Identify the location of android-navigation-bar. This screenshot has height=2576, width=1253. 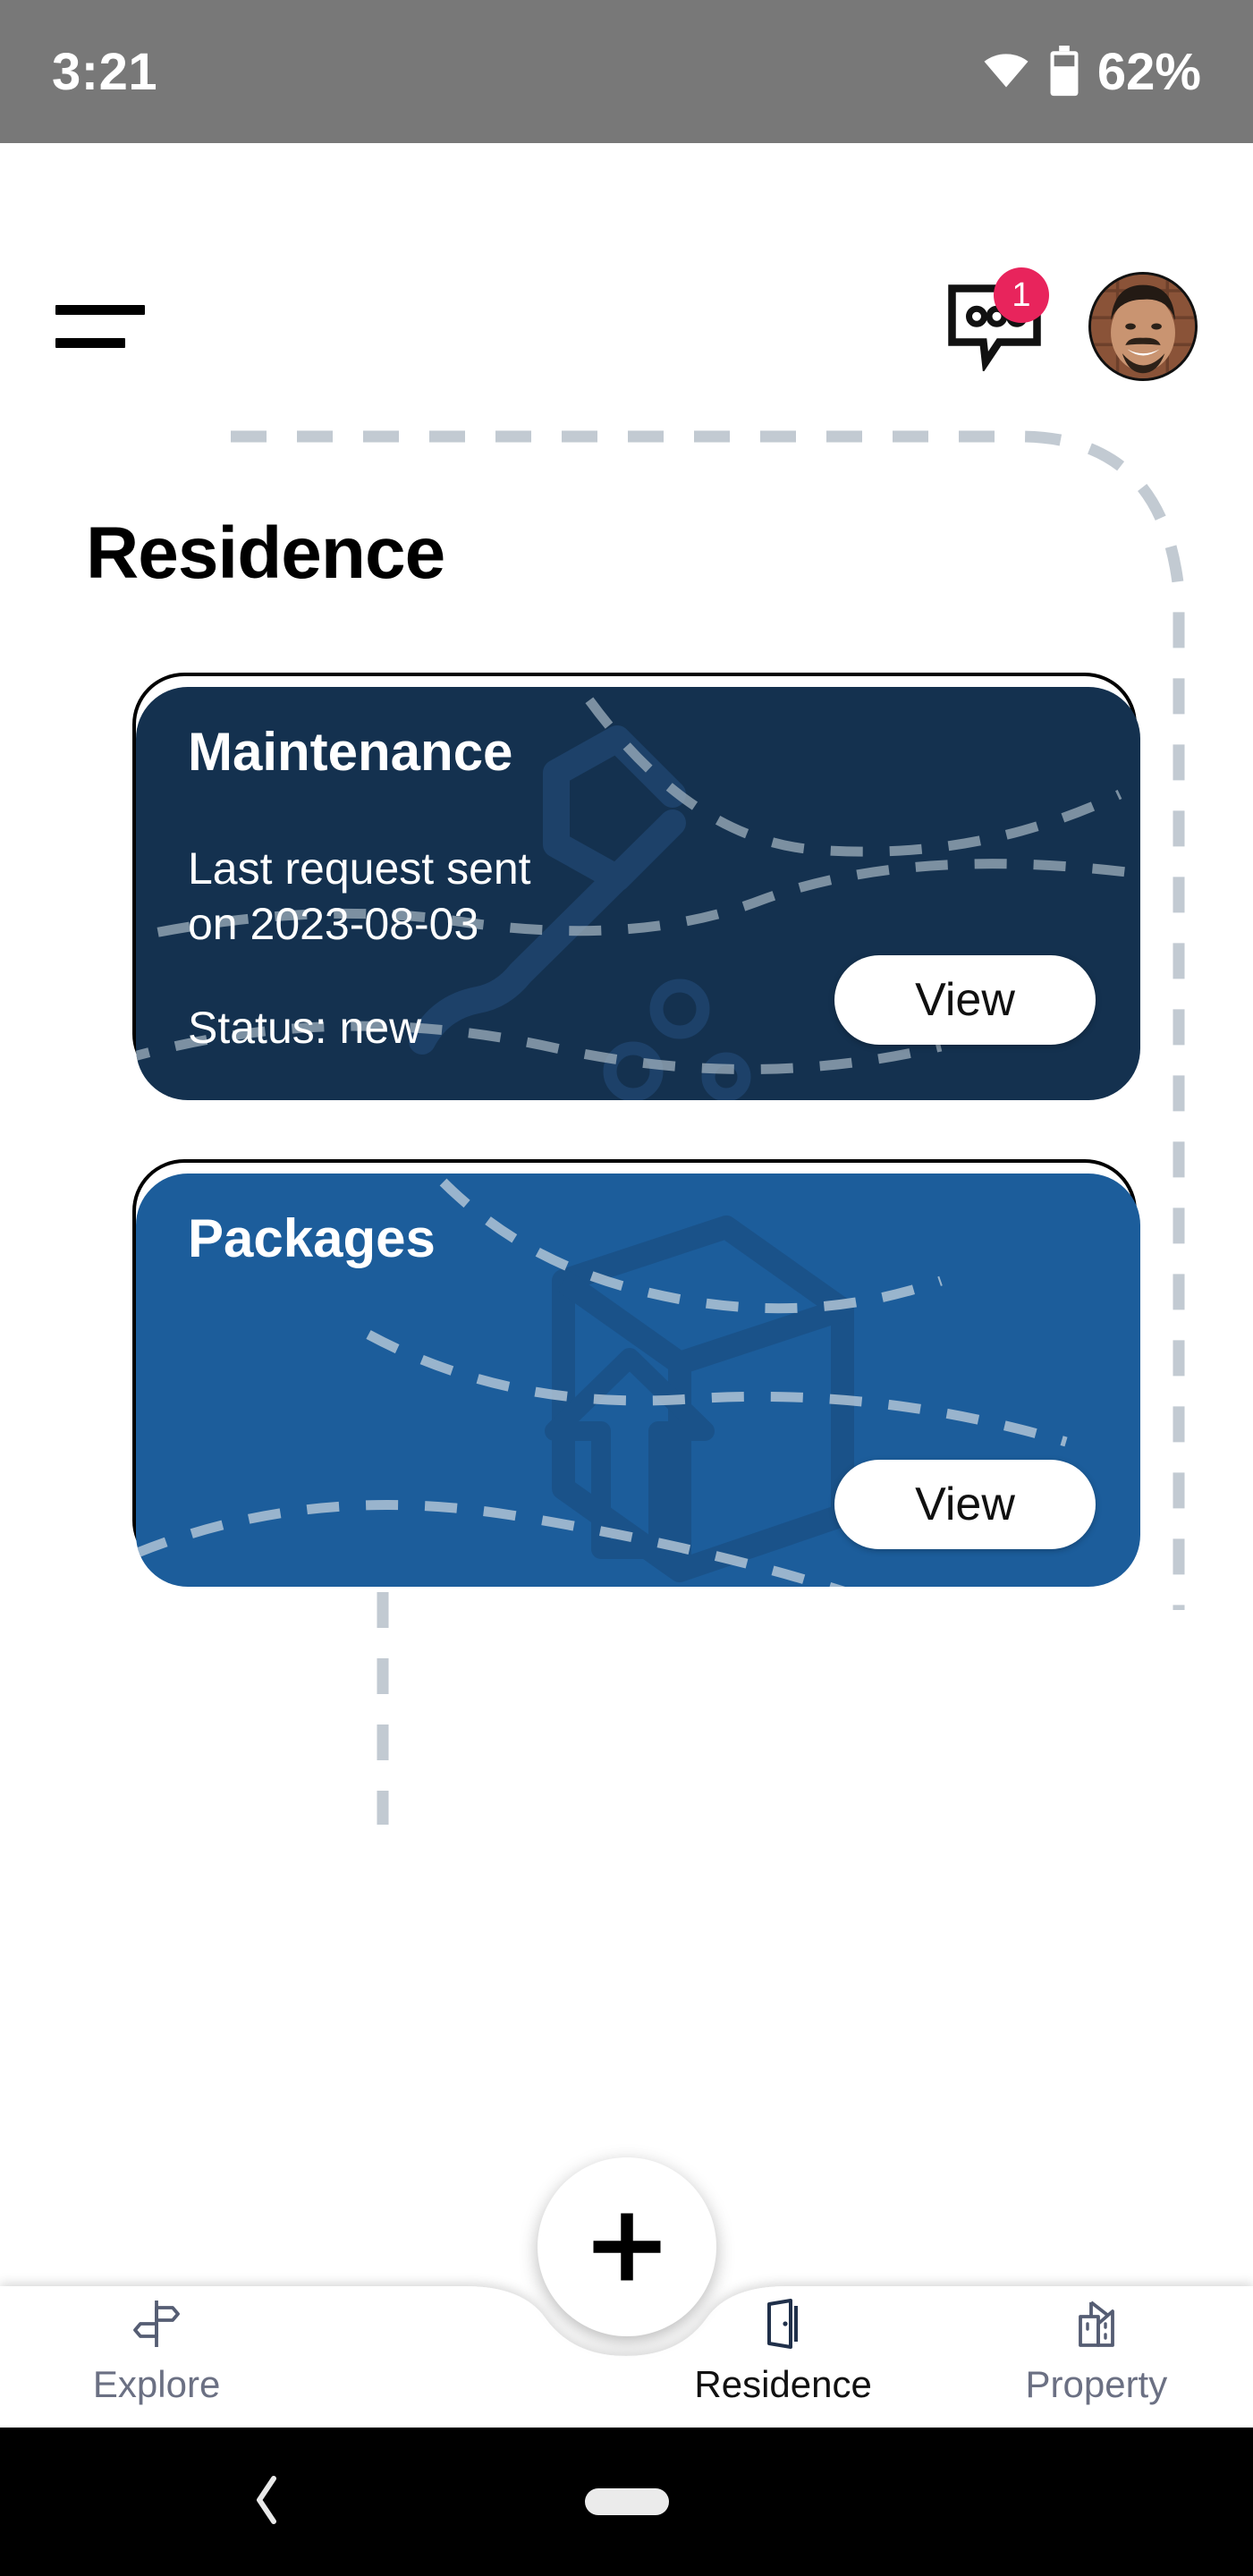
(626, 2502).